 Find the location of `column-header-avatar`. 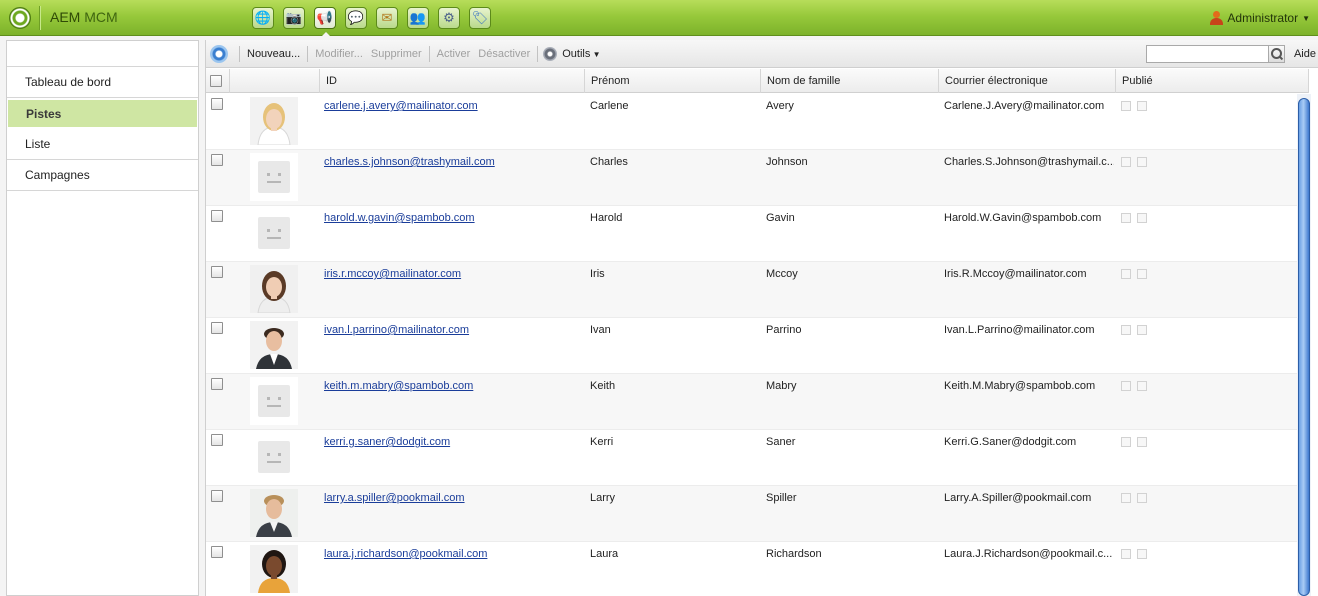

column-header-avatar is located at coordinates (275, 81).